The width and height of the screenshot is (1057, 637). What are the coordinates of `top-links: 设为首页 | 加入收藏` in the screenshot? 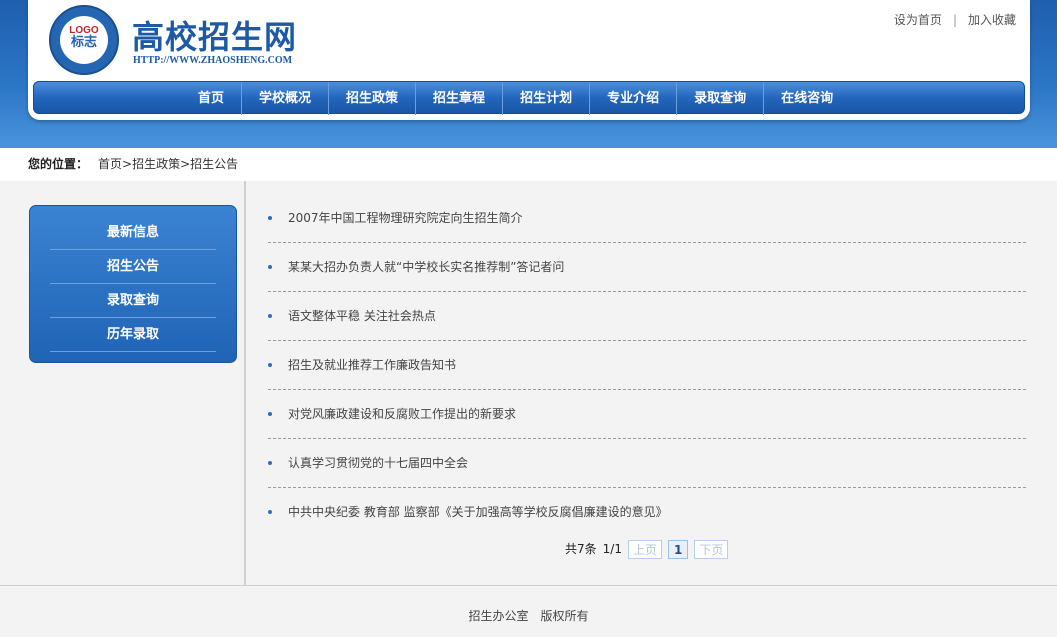 It's located at (955, 19).